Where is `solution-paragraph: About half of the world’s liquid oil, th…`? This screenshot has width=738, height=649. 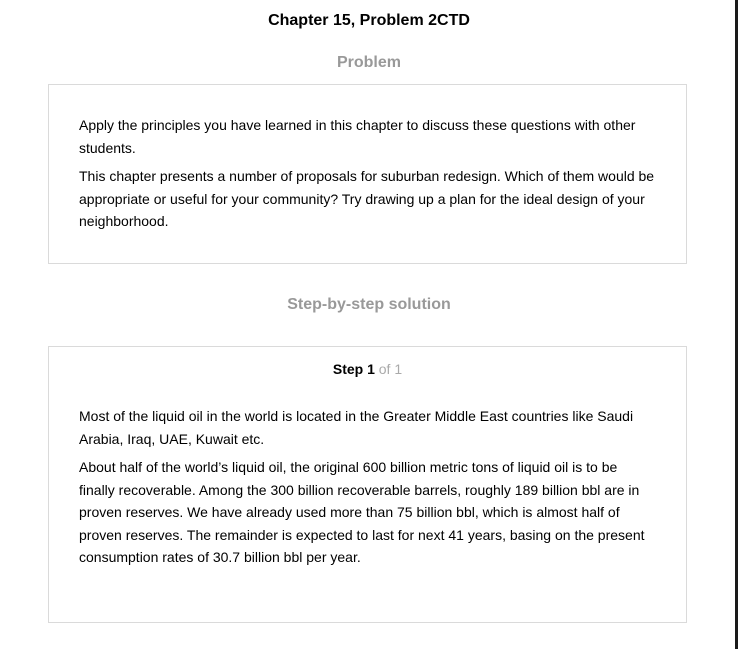
solution-paragraph: About half of the world’s liquid oil, th… is located at coordinates (362, 512).